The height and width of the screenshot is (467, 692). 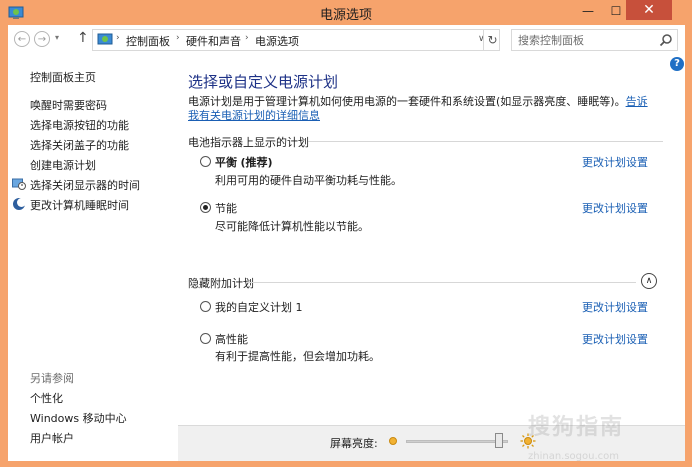 I want to click on sidebar-item-display-off-time: 选择关闭显示器的时间, so click(x=85, y=185).